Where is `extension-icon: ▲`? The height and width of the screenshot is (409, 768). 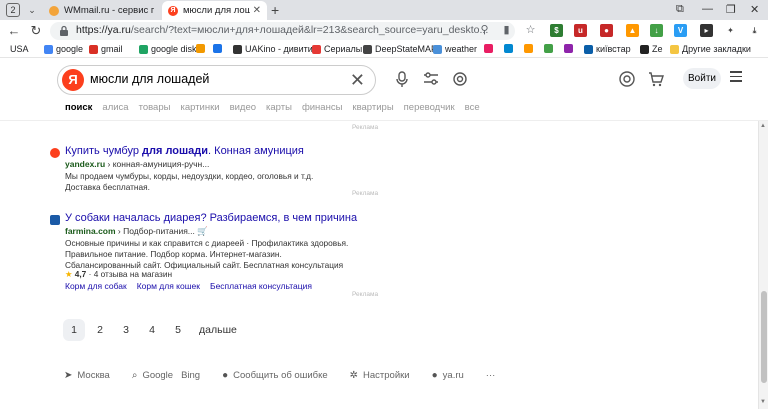
extension-icon: ▲ is located at coordinates (632, 30).